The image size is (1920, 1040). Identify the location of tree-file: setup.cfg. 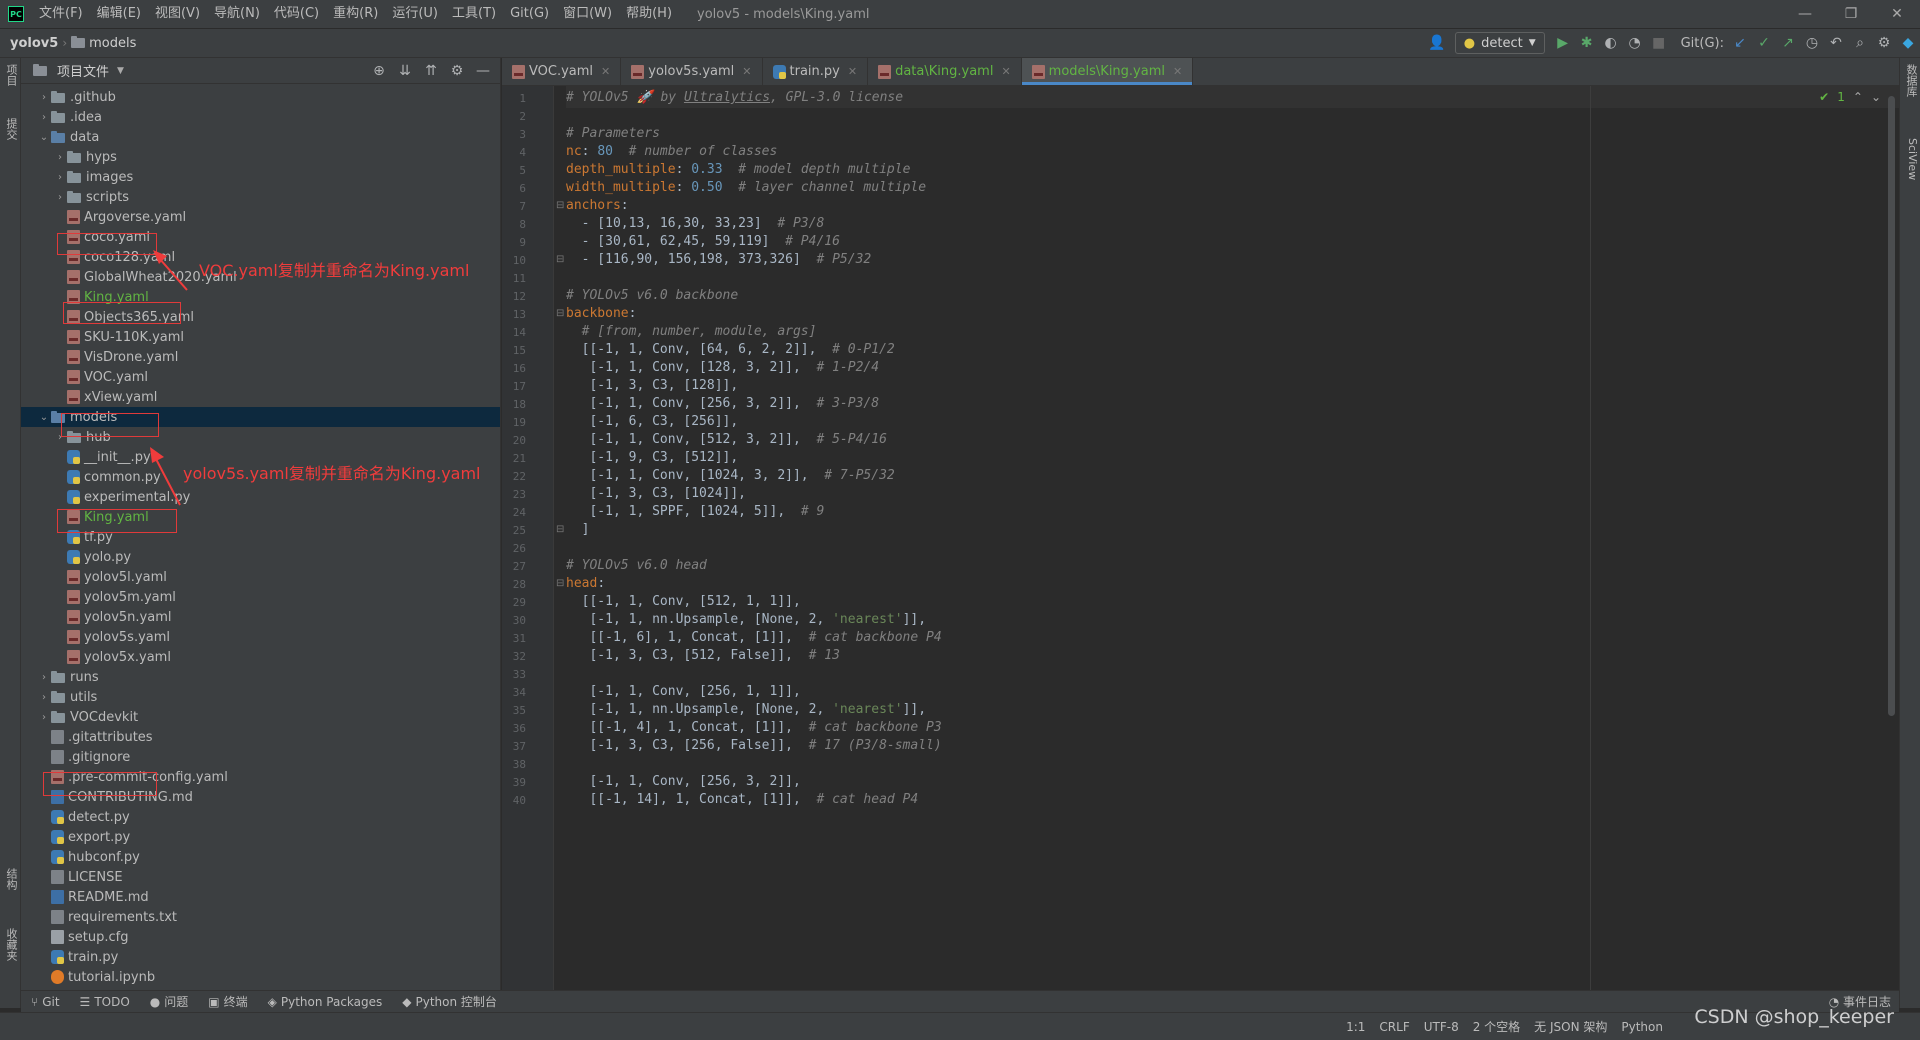
(260, 937).